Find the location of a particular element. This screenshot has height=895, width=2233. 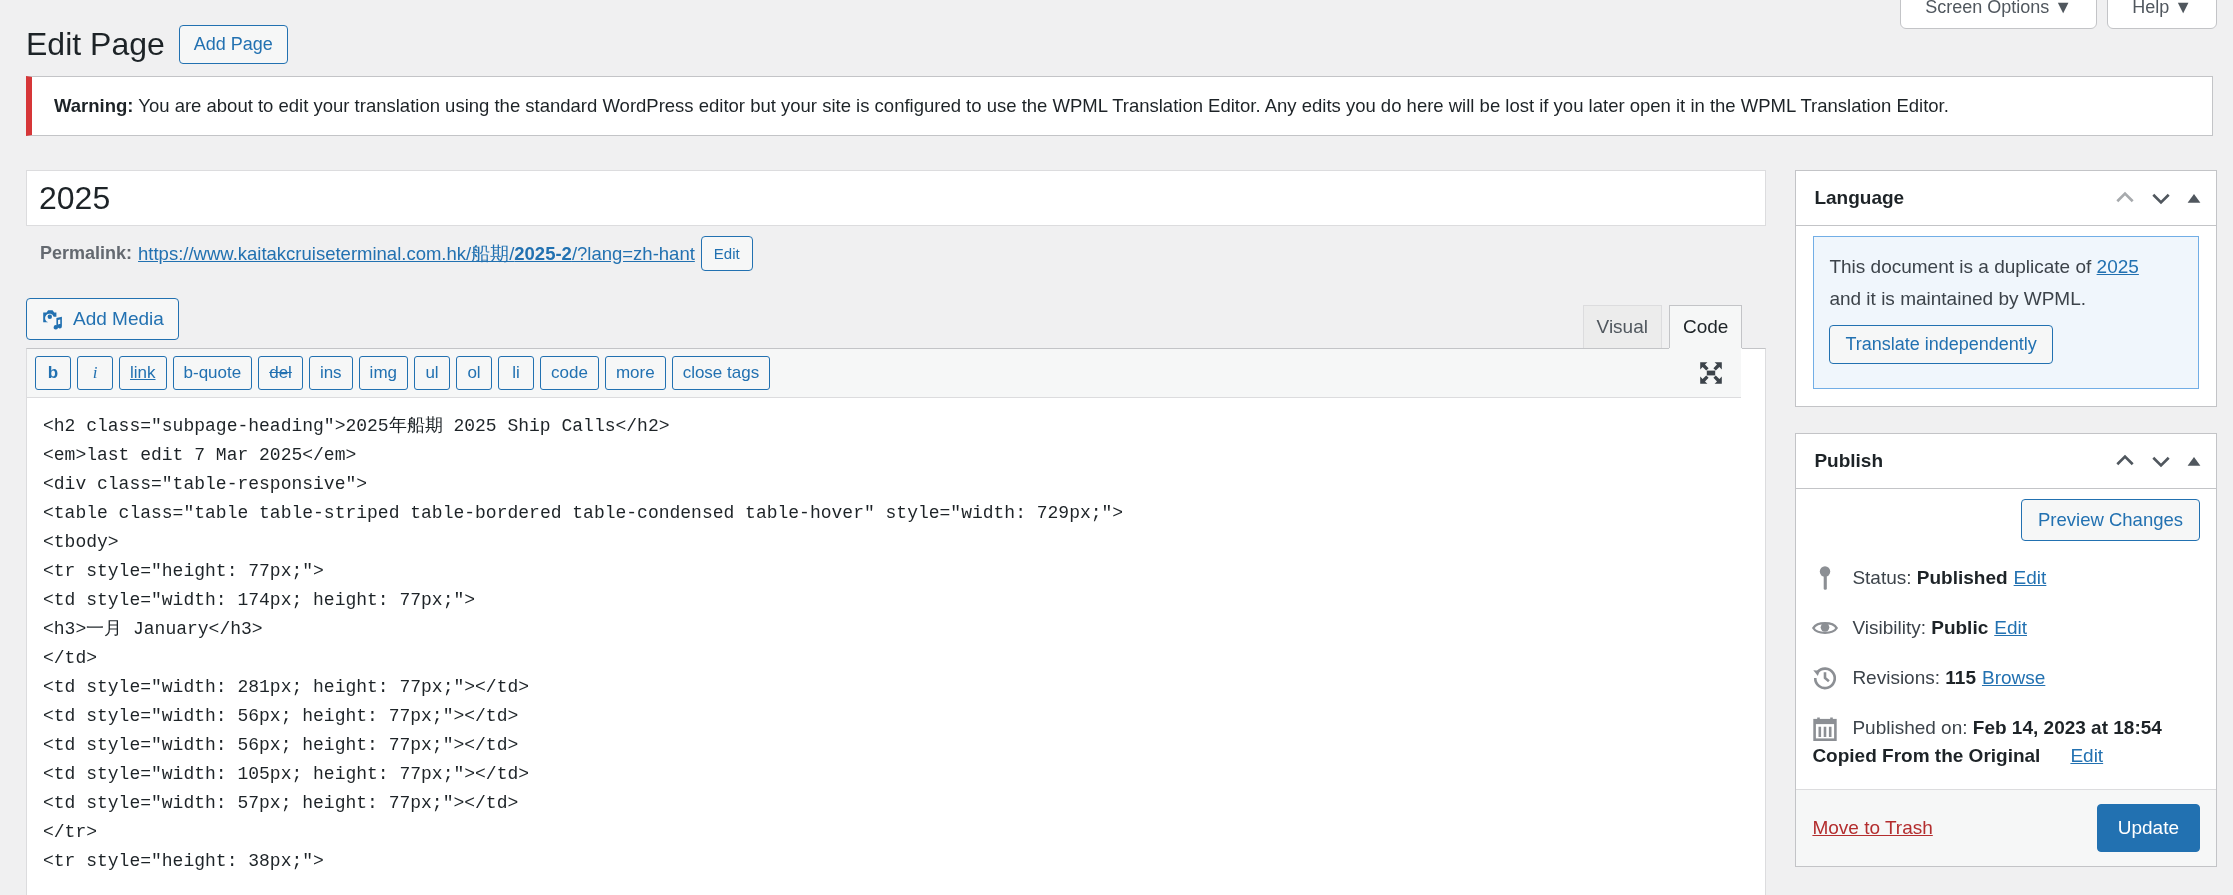

code-line: </tr> is located at coordinates (70, 832).